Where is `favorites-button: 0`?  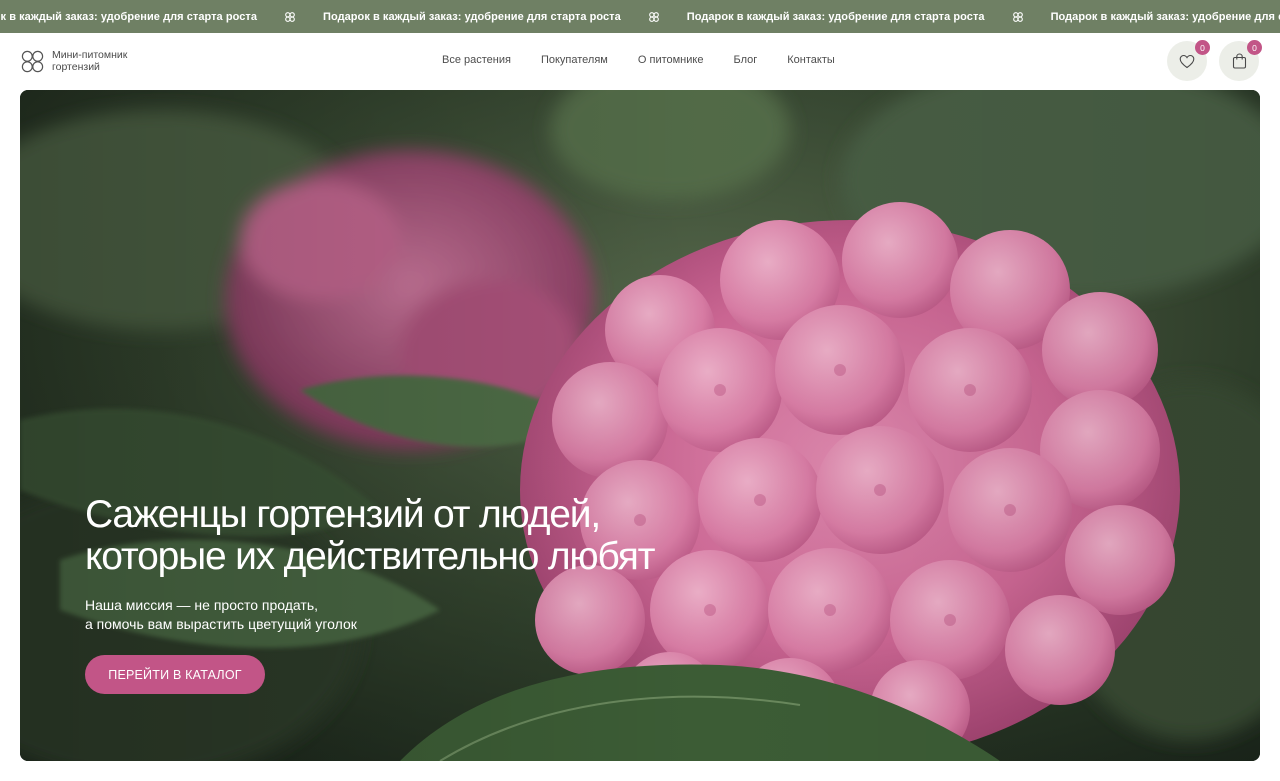 favorites-button: 0 is located at coordinates (1188, 60).